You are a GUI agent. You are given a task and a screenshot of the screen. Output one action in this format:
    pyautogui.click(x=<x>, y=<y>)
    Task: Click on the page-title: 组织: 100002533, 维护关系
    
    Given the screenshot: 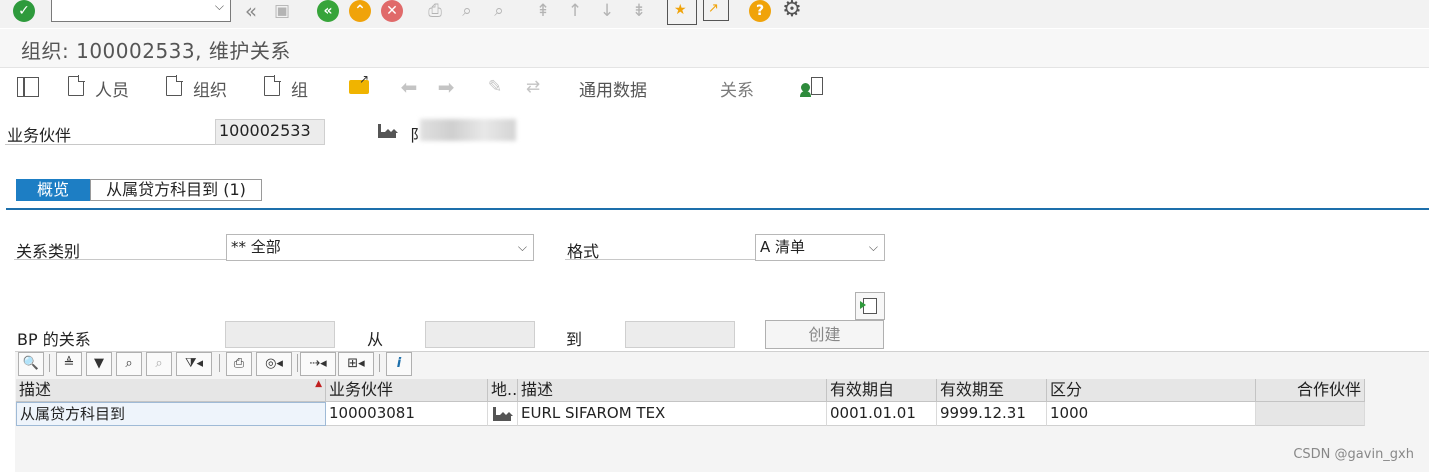 What is the action you would take?
    pyautogui.click(x=156, y=51)
    